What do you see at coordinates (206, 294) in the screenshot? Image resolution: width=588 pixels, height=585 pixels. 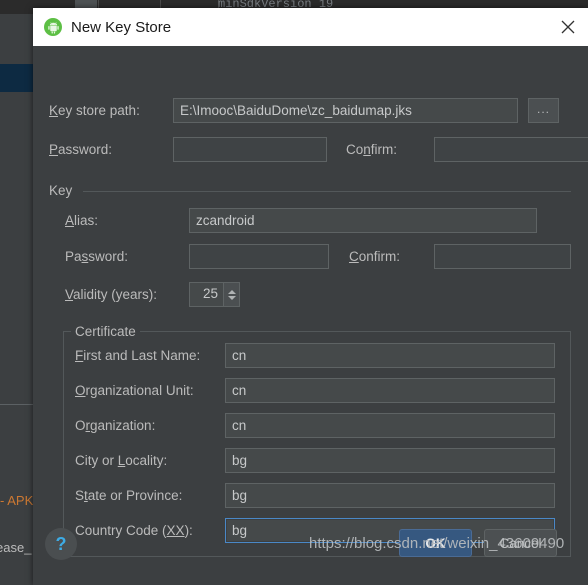 I see `validity-value: 25` at bounding box center [206, 294].